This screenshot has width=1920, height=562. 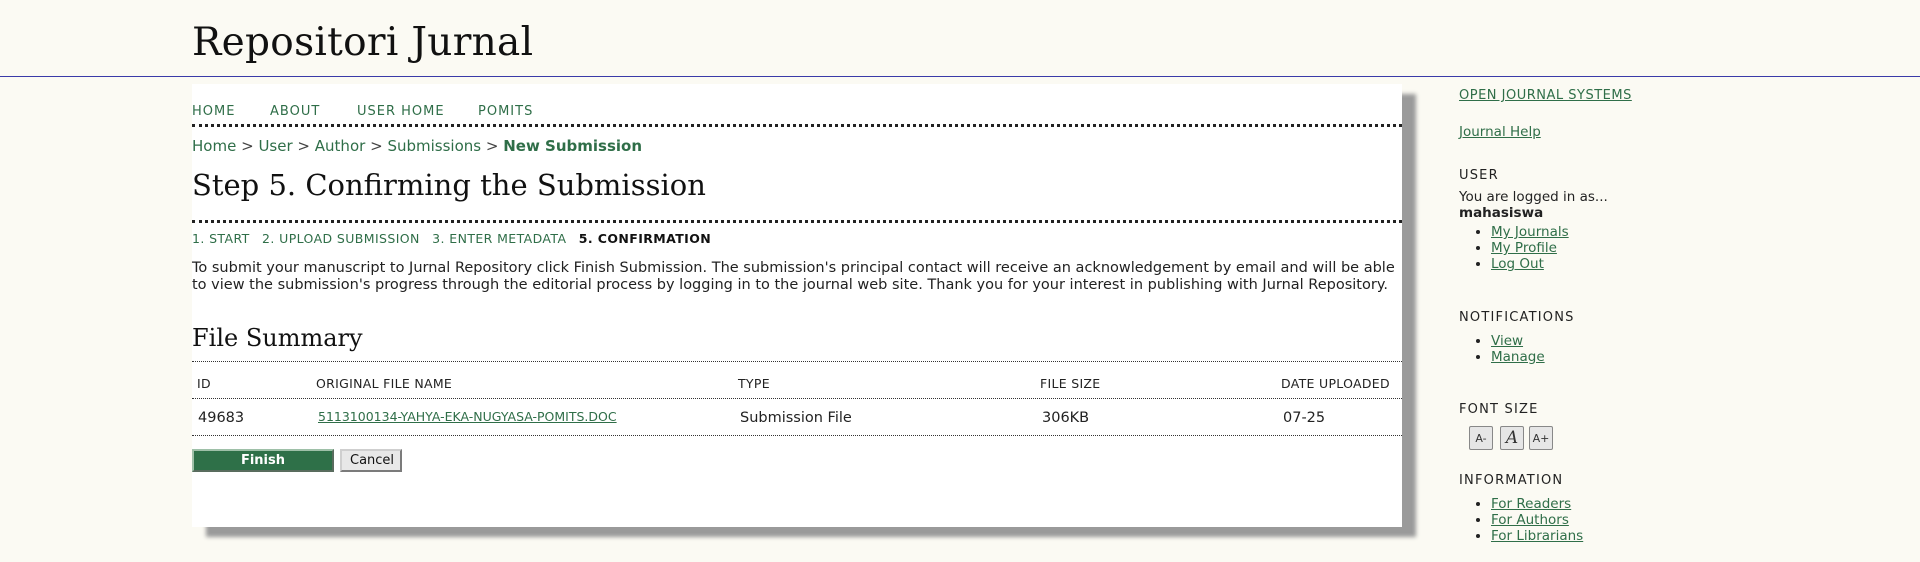 What do you see at coordinates (1530, 520) in the screenshot?
I see `for-authors-link: For Authors` at bounding box center [1530, 520].